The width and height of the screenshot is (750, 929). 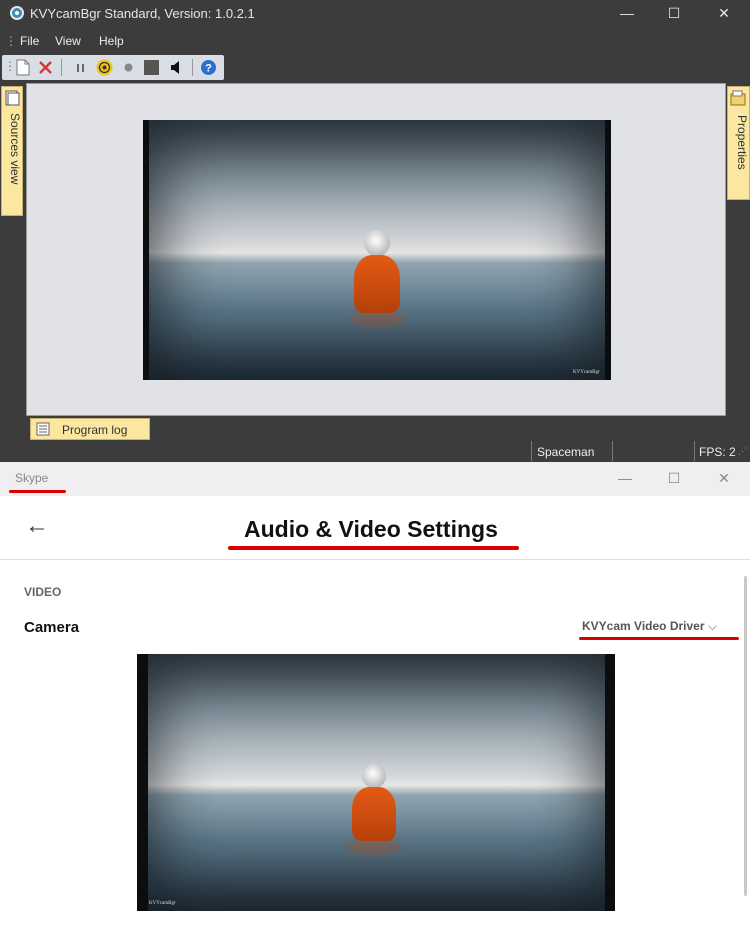 I want to click on close-button: ✕, so click(x=724, y=13).